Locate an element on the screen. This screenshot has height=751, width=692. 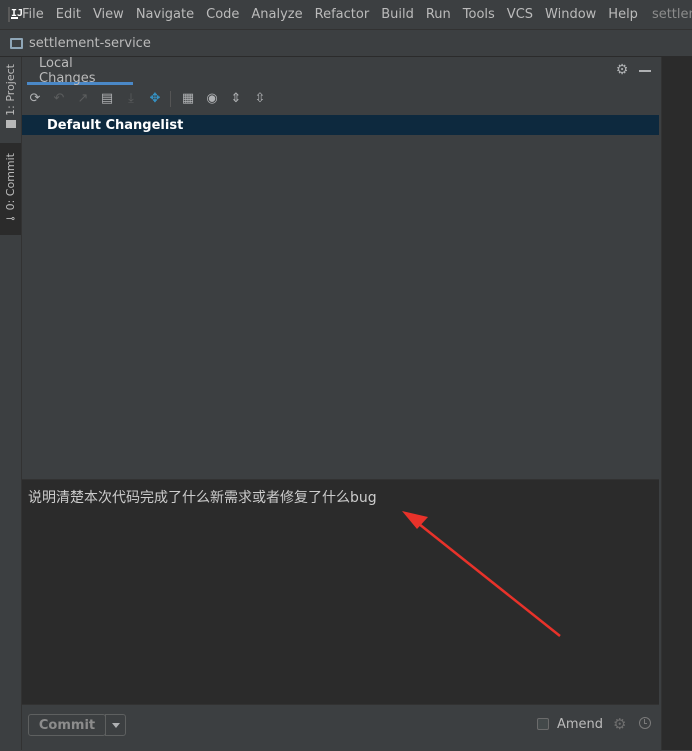
changes-toolbar: ⟳ ↶ ↗ ▤ ⤓ ✥ ▦ ◉ ⇕ ⇳ is located at coordinates (340, 99).